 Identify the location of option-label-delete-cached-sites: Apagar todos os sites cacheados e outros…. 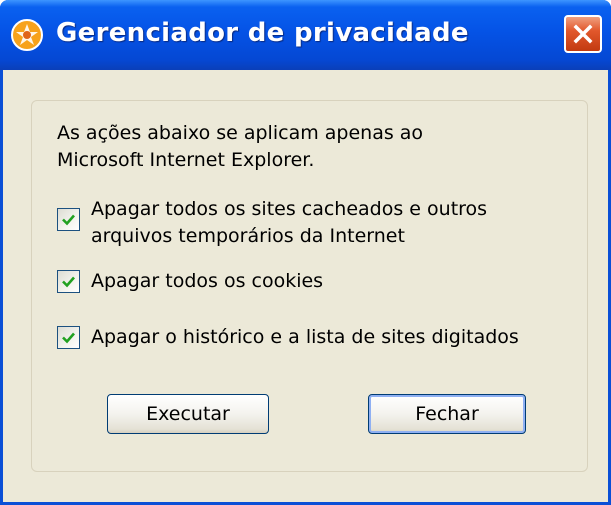
(289, 223).